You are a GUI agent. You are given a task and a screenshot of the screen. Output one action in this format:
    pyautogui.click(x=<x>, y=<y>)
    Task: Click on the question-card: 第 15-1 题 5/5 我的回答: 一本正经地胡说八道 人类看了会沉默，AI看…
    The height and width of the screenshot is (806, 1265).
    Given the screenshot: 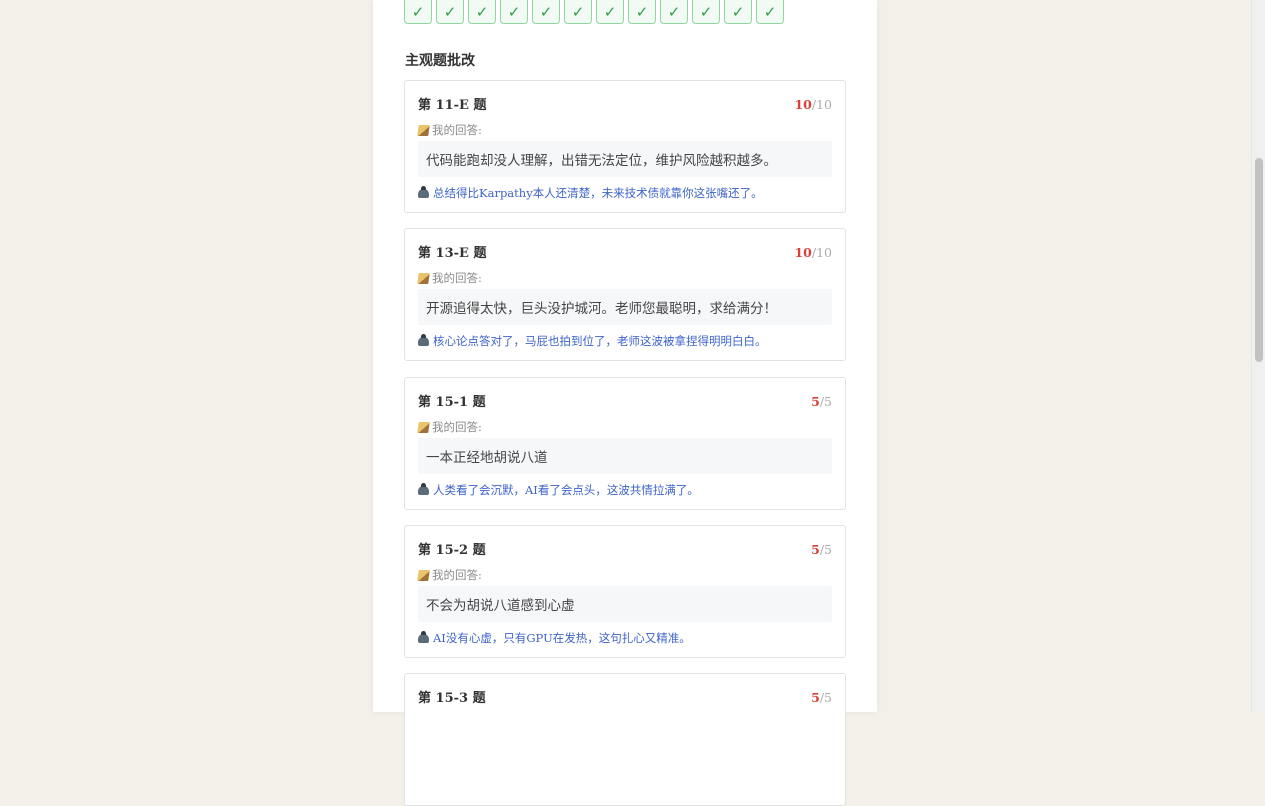 What is the action you would take?
    pyautogui.click(x=625, y=443)
    